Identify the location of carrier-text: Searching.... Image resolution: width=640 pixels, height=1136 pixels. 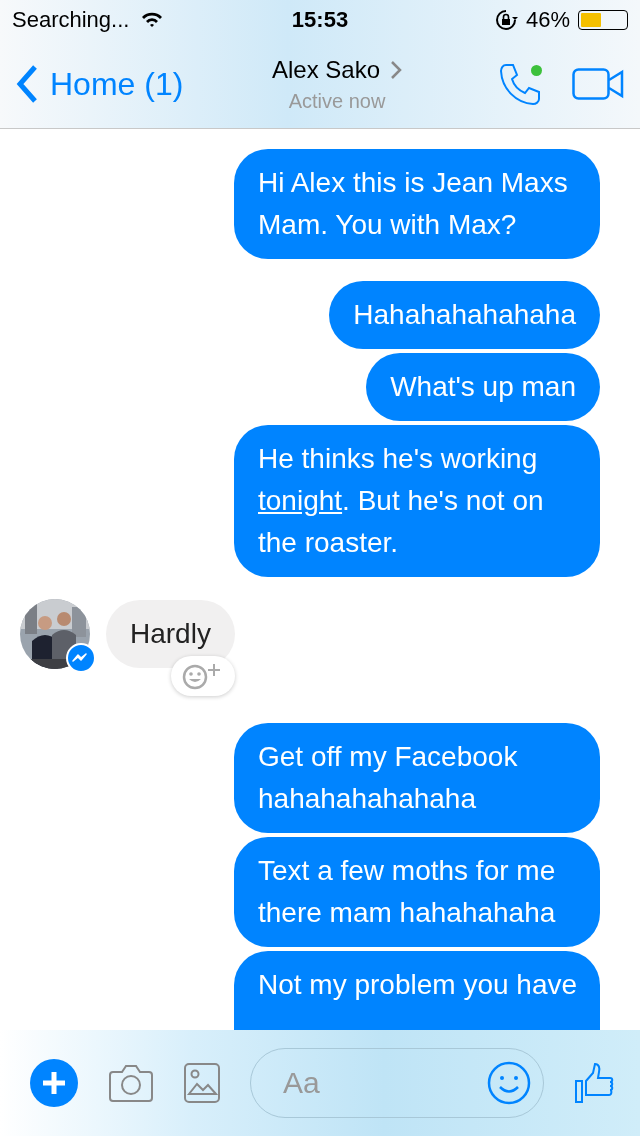
(71, 20).